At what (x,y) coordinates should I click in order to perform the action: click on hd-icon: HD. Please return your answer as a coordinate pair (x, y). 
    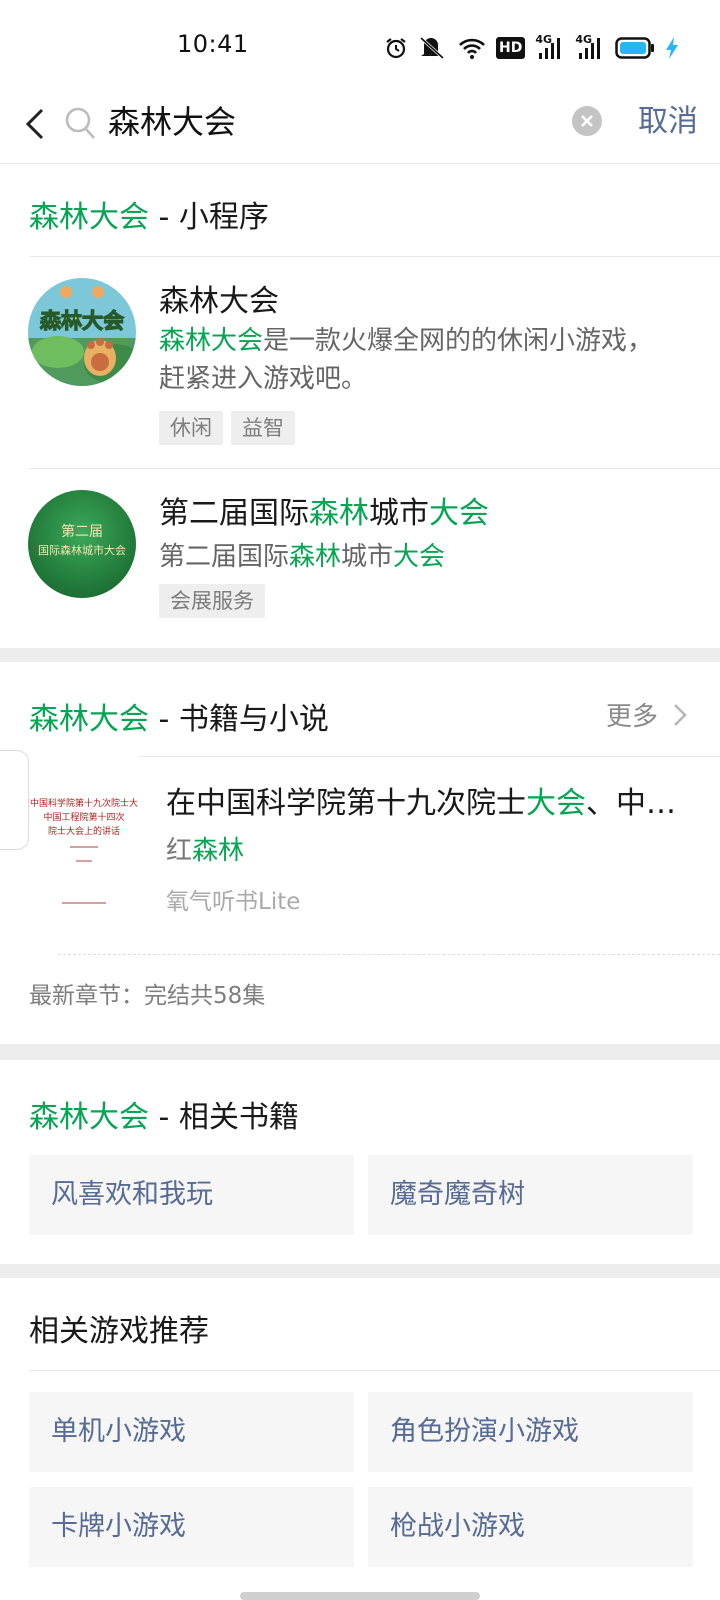
    Looking at the image, I should click on (511, 48).